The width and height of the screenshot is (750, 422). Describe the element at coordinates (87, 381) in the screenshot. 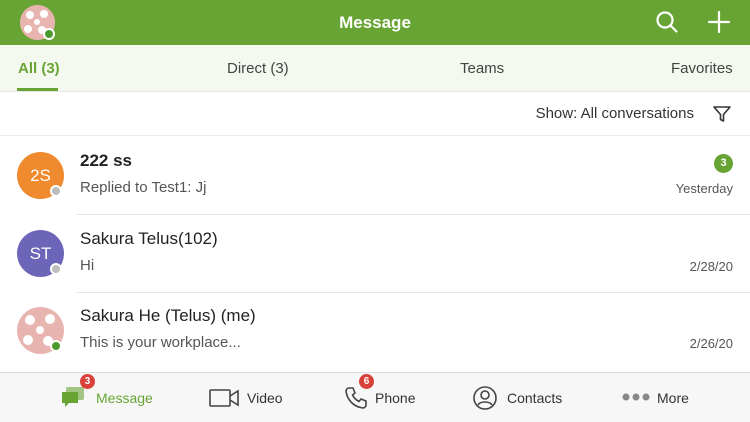

I see `message-badge: 3` at that location.